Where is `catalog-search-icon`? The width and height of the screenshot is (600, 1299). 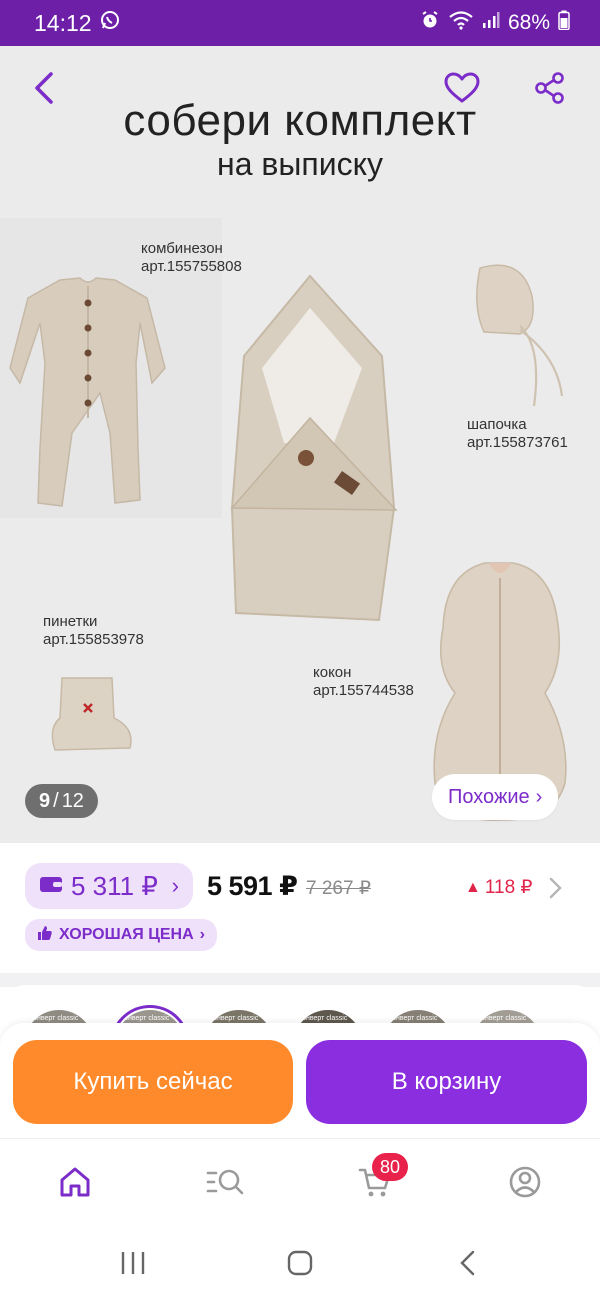 catalog-search-icon is located at coordinates (225, 1184).